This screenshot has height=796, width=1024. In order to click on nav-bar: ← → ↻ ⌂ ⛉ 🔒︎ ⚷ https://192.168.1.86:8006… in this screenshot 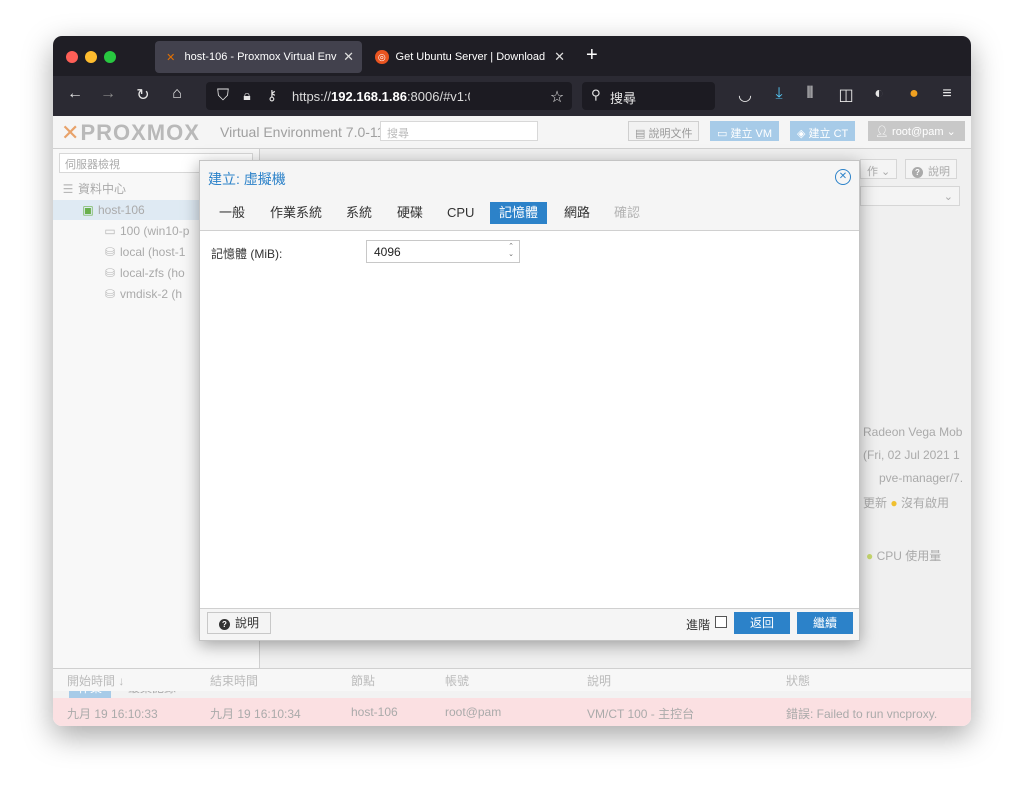, I will do `click(512, 96)`.